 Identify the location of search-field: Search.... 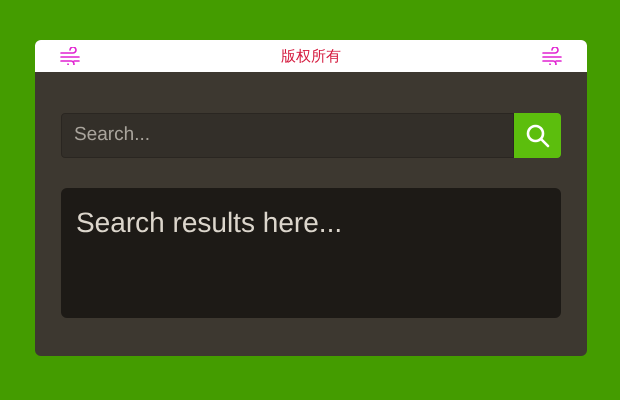
(287, 135).